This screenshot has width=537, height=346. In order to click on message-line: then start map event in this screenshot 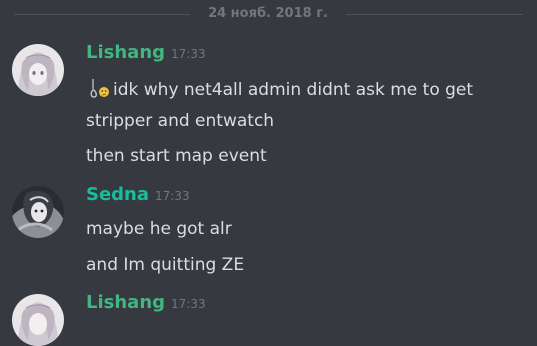, I will do `click(176, 156)`.